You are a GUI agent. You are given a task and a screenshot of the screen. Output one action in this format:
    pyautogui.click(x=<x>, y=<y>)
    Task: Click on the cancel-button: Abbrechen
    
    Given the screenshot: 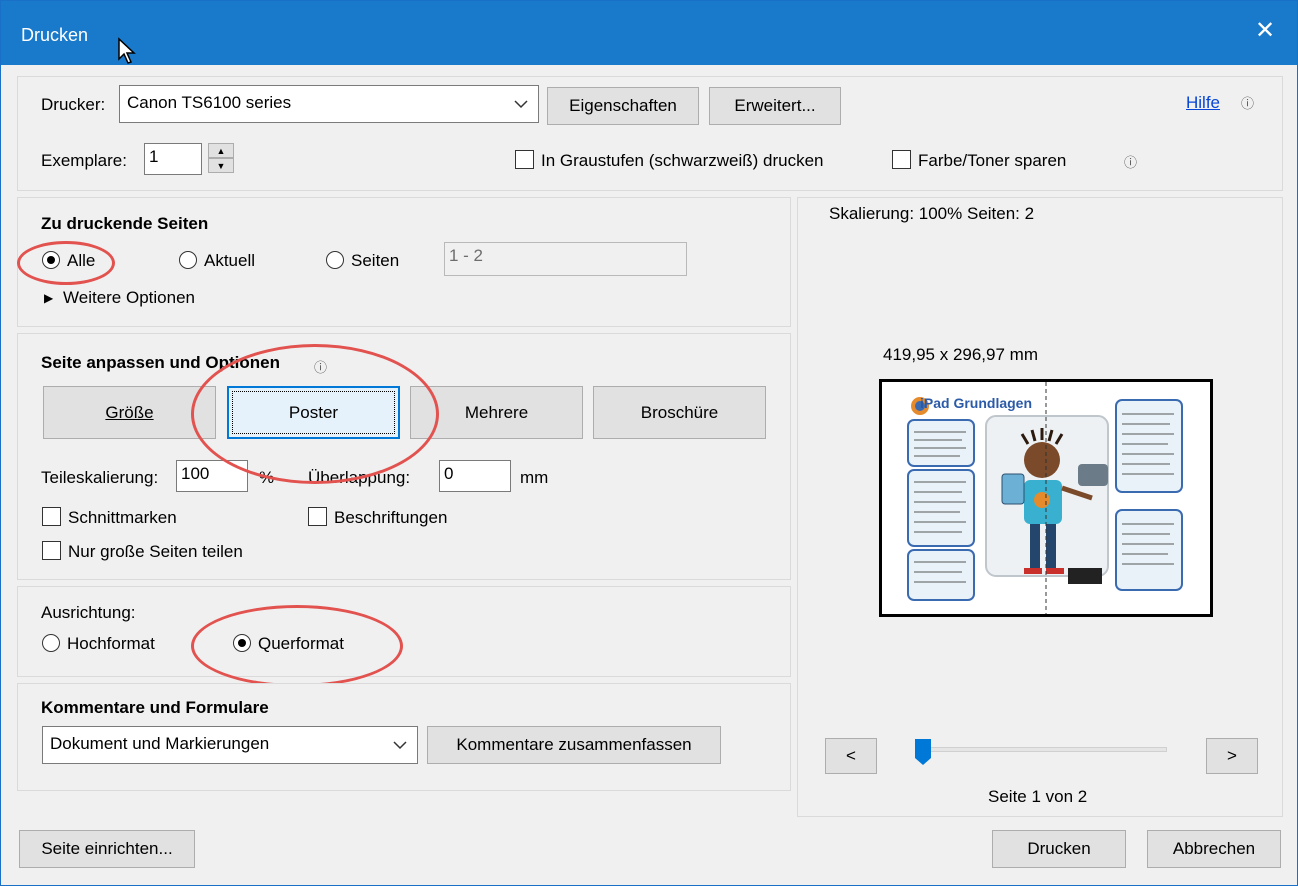 What is the action you would take?
    pyautogui.click(x=1214, y=849)
    